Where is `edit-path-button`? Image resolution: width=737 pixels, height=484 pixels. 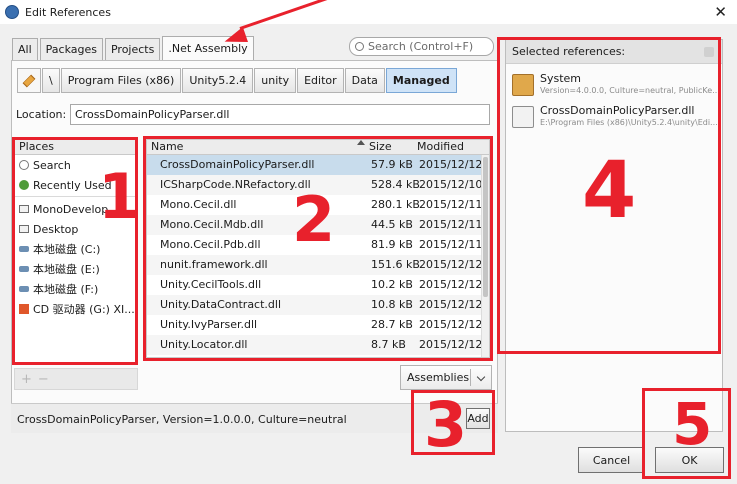
edit-path-button is located at coordinates (29, 80).